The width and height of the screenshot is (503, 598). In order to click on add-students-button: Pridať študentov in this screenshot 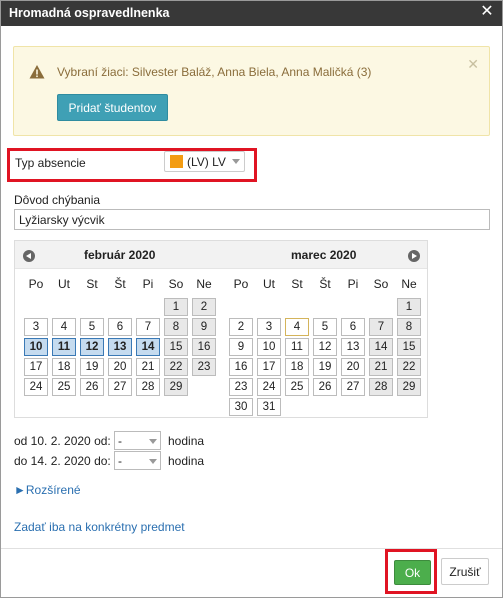, I will do `click(112, 107)`.